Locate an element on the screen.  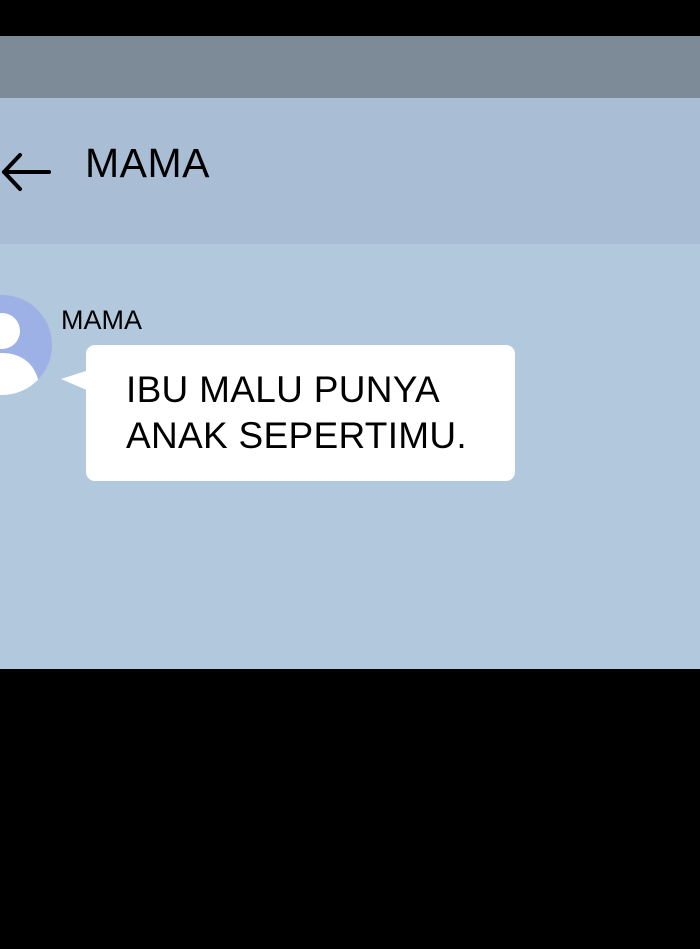
chat-title: MAMA is located at coordinates (147, 163).